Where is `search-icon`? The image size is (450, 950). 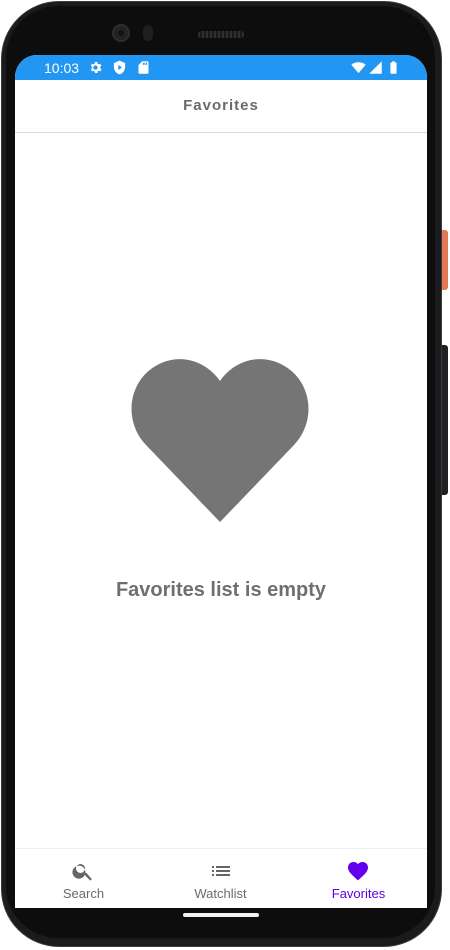 search-icon is located at coordinates (83, 871).